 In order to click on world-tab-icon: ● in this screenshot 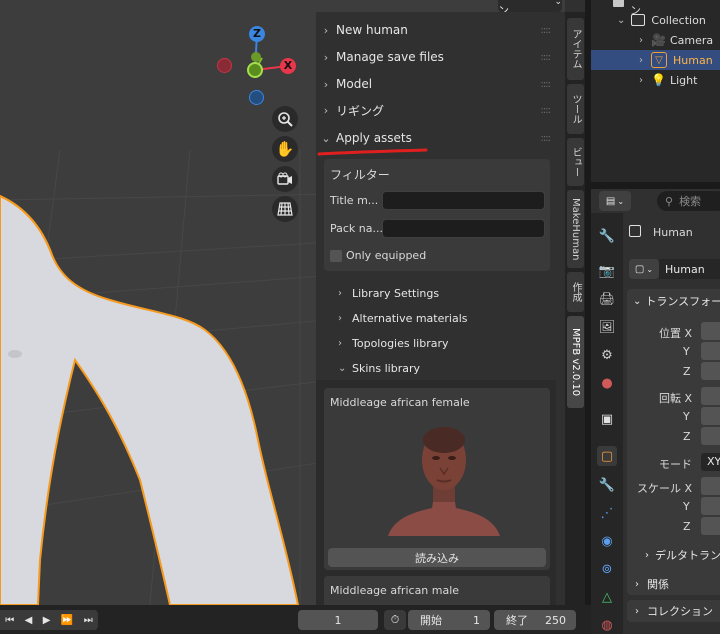, I will do `click(607, 383)`.